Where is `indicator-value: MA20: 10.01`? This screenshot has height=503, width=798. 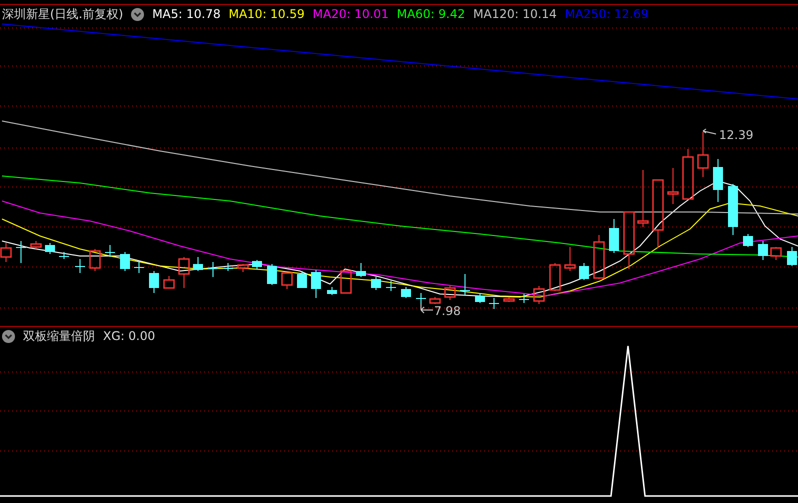
indicator-value: MA20: 10.01 is located at coordinates (350, 14).